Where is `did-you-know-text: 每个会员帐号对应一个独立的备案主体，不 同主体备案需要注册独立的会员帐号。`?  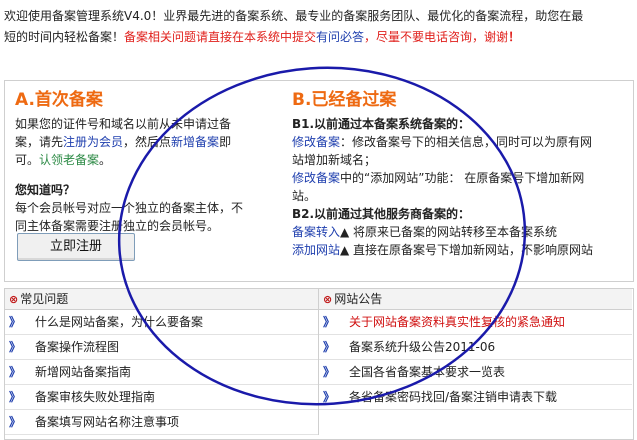
did-you-know-text: 每个会员帐号对应一个独立的备案主体，不 同主体备案需要注册独立的会员帐号。 is located at coordinates (147, 217).